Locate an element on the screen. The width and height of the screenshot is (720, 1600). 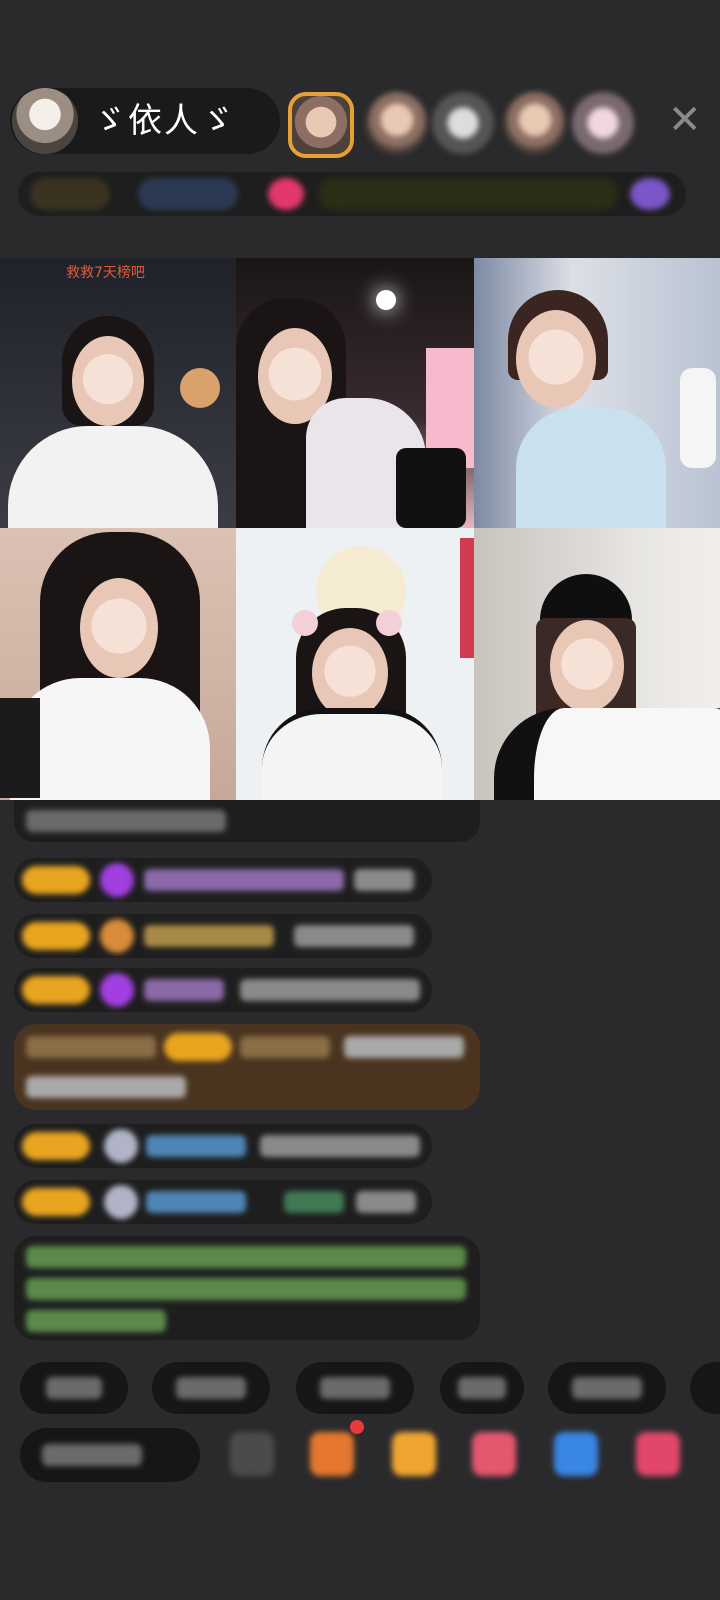
gift-box-icon is located at coordinates (332, 1454).